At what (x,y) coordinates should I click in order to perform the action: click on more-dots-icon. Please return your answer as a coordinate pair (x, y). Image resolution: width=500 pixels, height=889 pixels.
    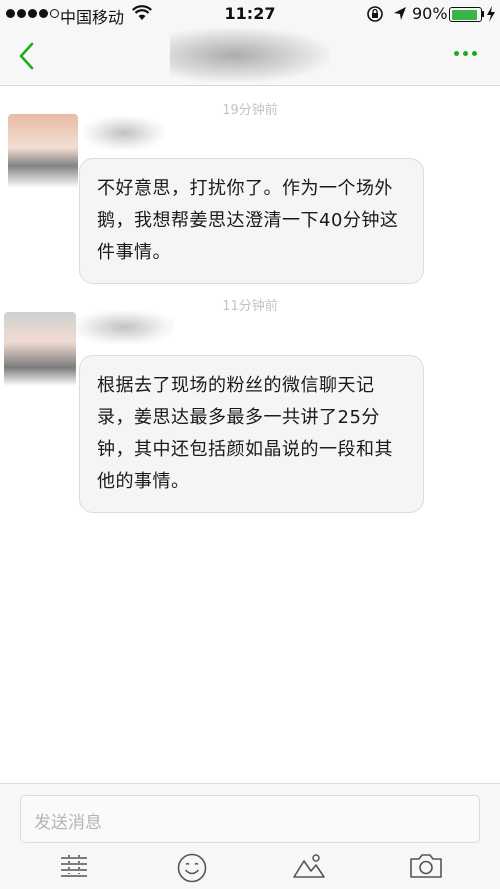
    Looking at the image, I should click on (456, 53).